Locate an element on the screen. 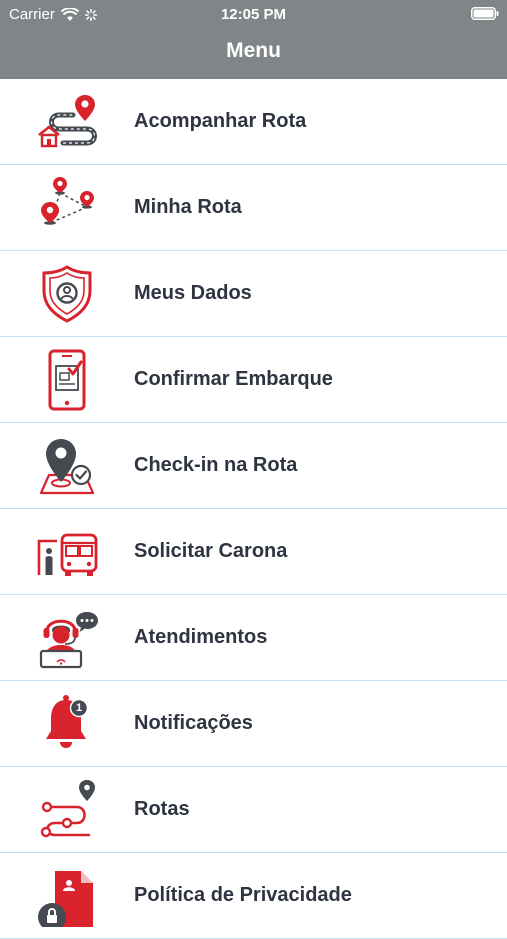  menu-item-acompanhar-rota: Acompanhar Rota is located at coordinates (253, 122).